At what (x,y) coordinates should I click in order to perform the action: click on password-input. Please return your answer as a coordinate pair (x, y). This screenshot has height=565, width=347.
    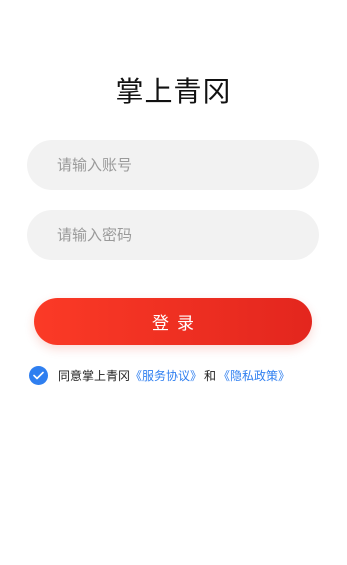
    Looking at the image, I should click on (173, 235).